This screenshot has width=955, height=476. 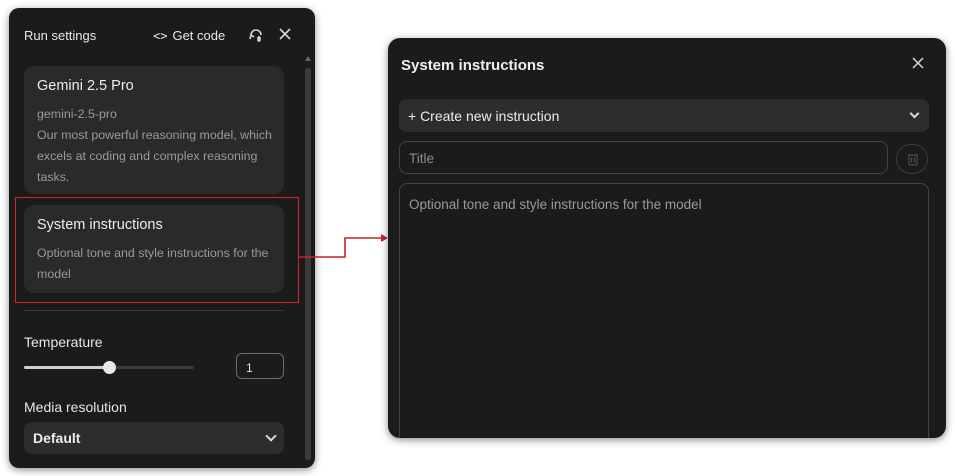 What do you see at coordinates (422, 158) in the screenshot?
I see `title-placeholder: Title` at bounding box center [422, 158].